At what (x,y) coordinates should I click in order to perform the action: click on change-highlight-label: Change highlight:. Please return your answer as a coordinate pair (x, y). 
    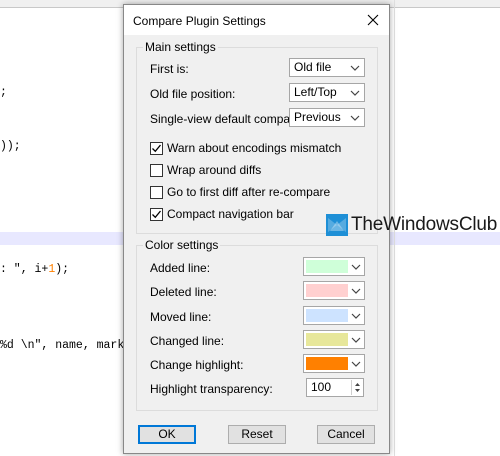
    Looking at the image, I should click on (197, 365).